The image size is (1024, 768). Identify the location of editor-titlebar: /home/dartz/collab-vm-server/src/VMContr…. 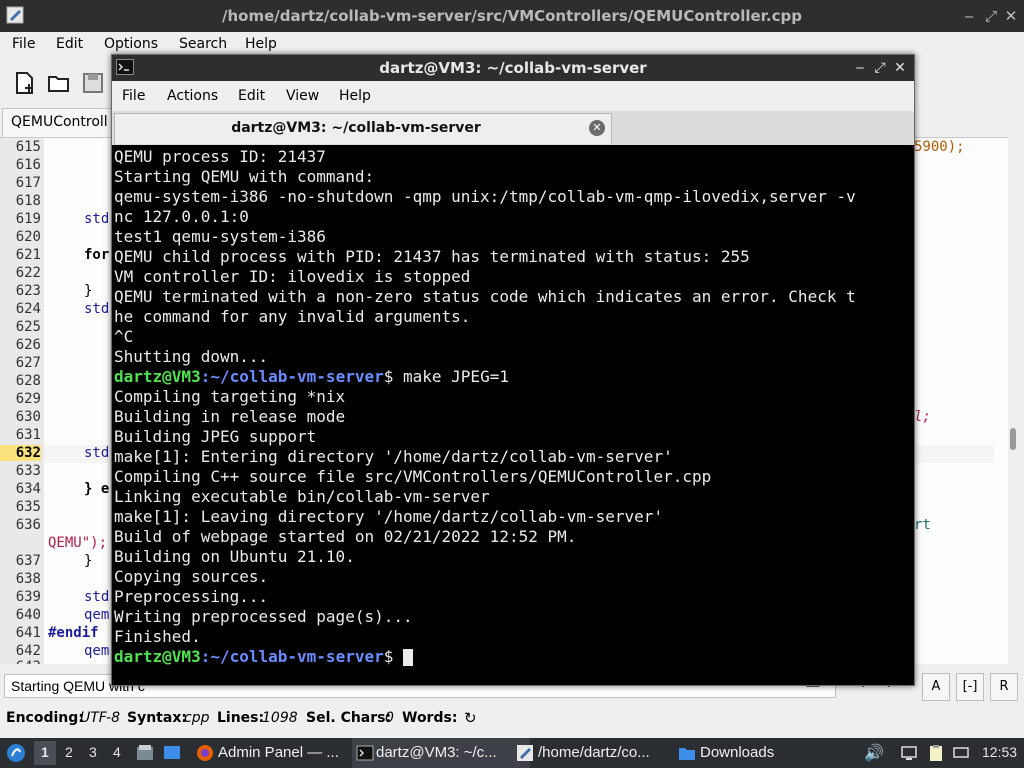
(512, 16).